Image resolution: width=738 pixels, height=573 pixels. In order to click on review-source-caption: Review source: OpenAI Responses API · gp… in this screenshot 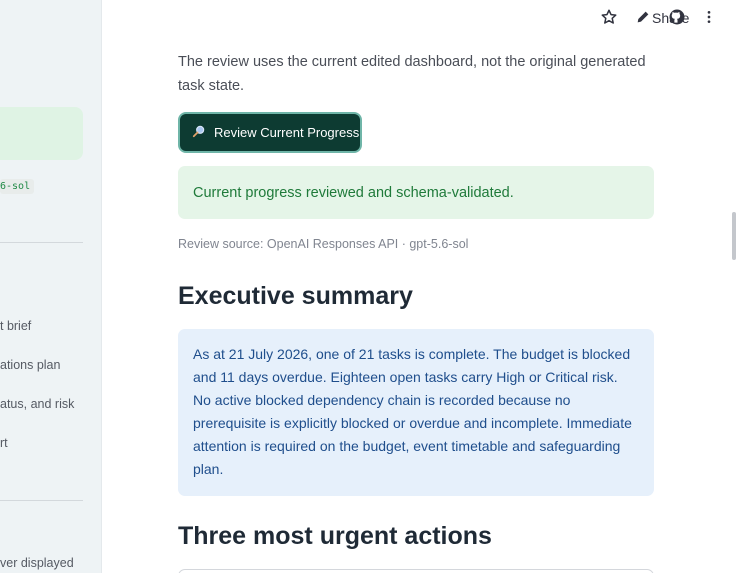, I will do `click(323, 244)`.